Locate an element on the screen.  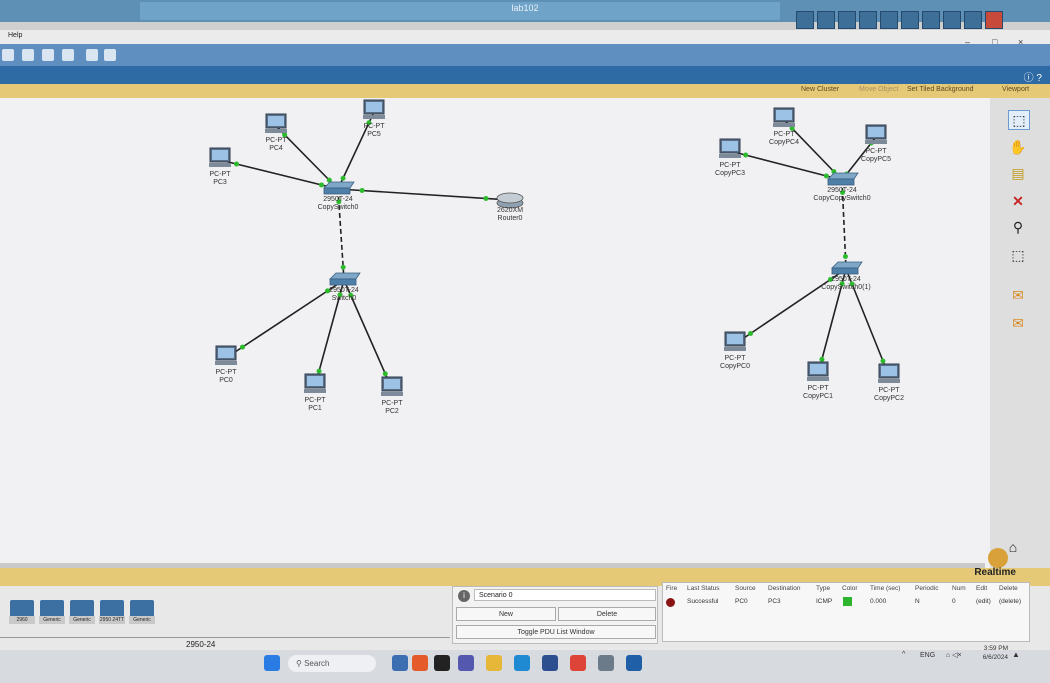
device-label: 2960 is located at coordinates (22, 620).